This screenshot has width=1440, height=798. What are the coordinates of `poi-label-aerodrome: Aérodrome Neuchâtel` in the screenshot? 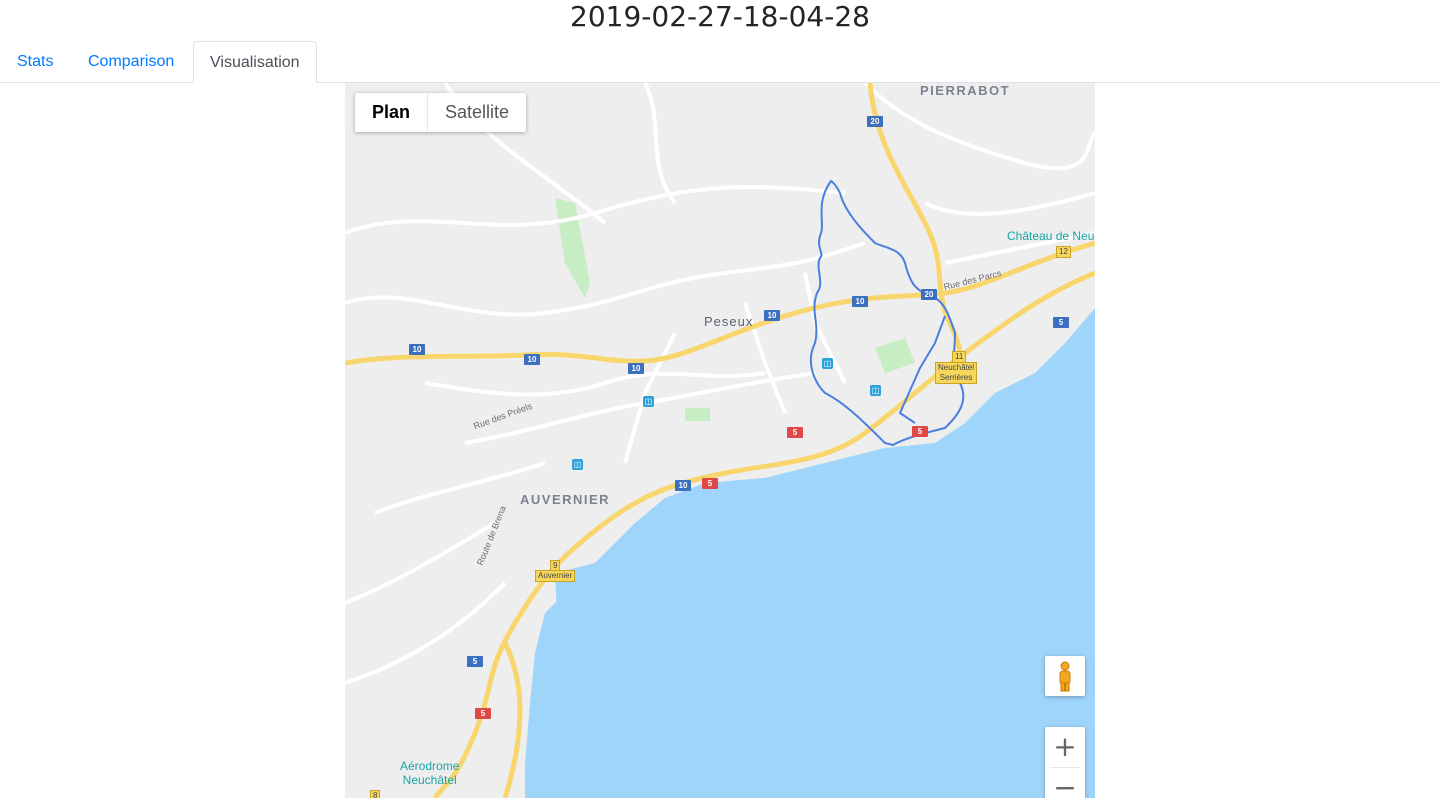 It's located at (429, 773).